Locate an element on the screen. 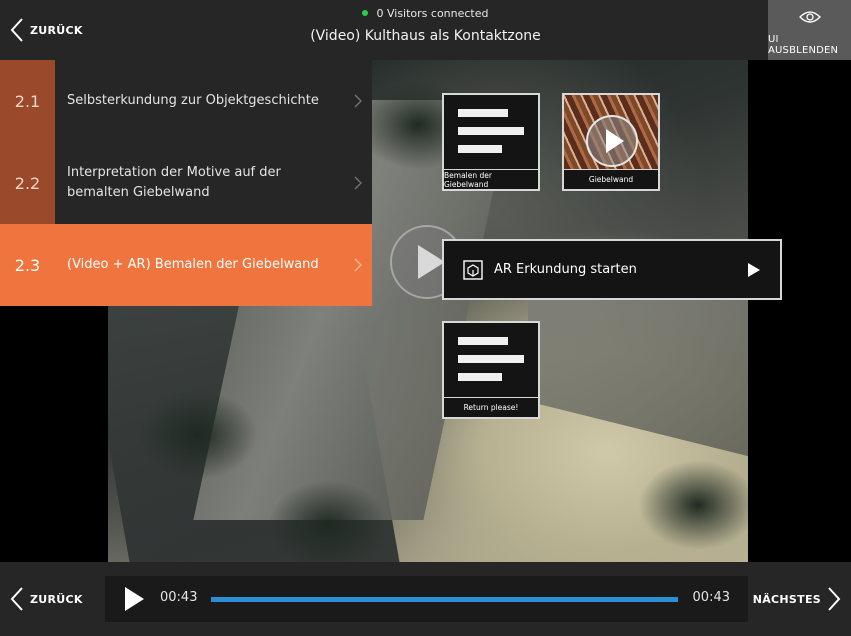 The height and width of the screenshot is (636, 851). visitors-text: 0 Visitors connected is located at coordinates (432, 13).